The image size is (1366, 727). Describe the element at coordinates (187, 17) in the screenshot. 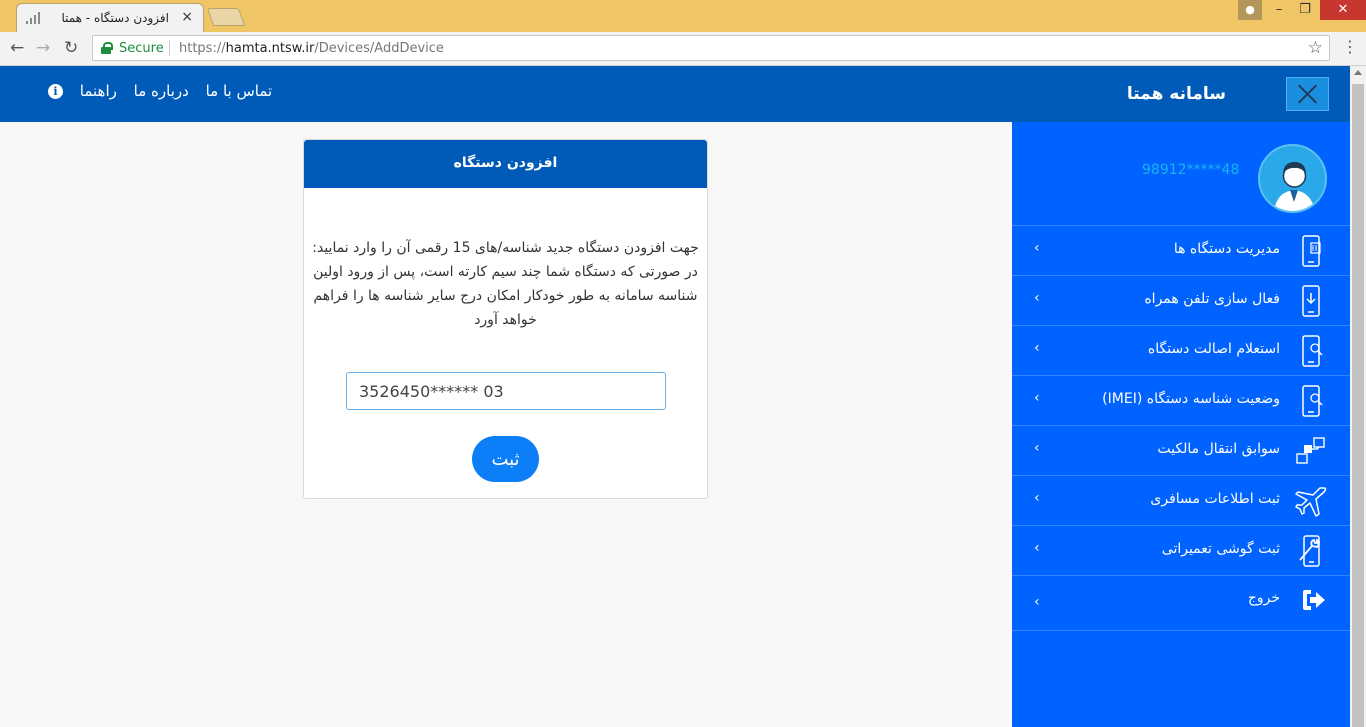

I see `tab-close-icon: ×` at that location.